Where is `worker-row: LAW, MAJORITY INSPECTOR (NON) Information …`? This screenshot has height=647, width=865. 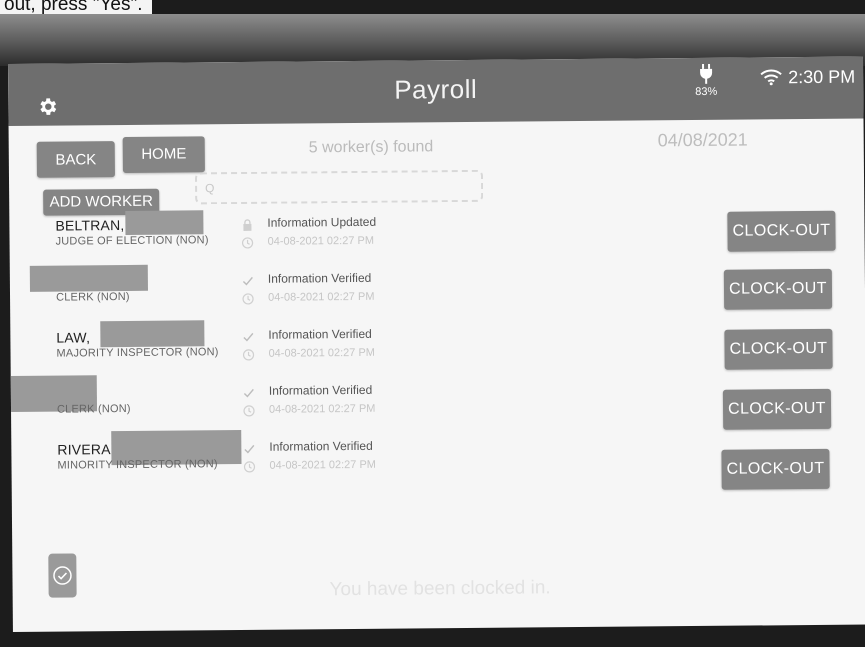 worker-row: LAW, MAJORITY INSPECTOR (NON) Information … is located at coordinates (437, 353).